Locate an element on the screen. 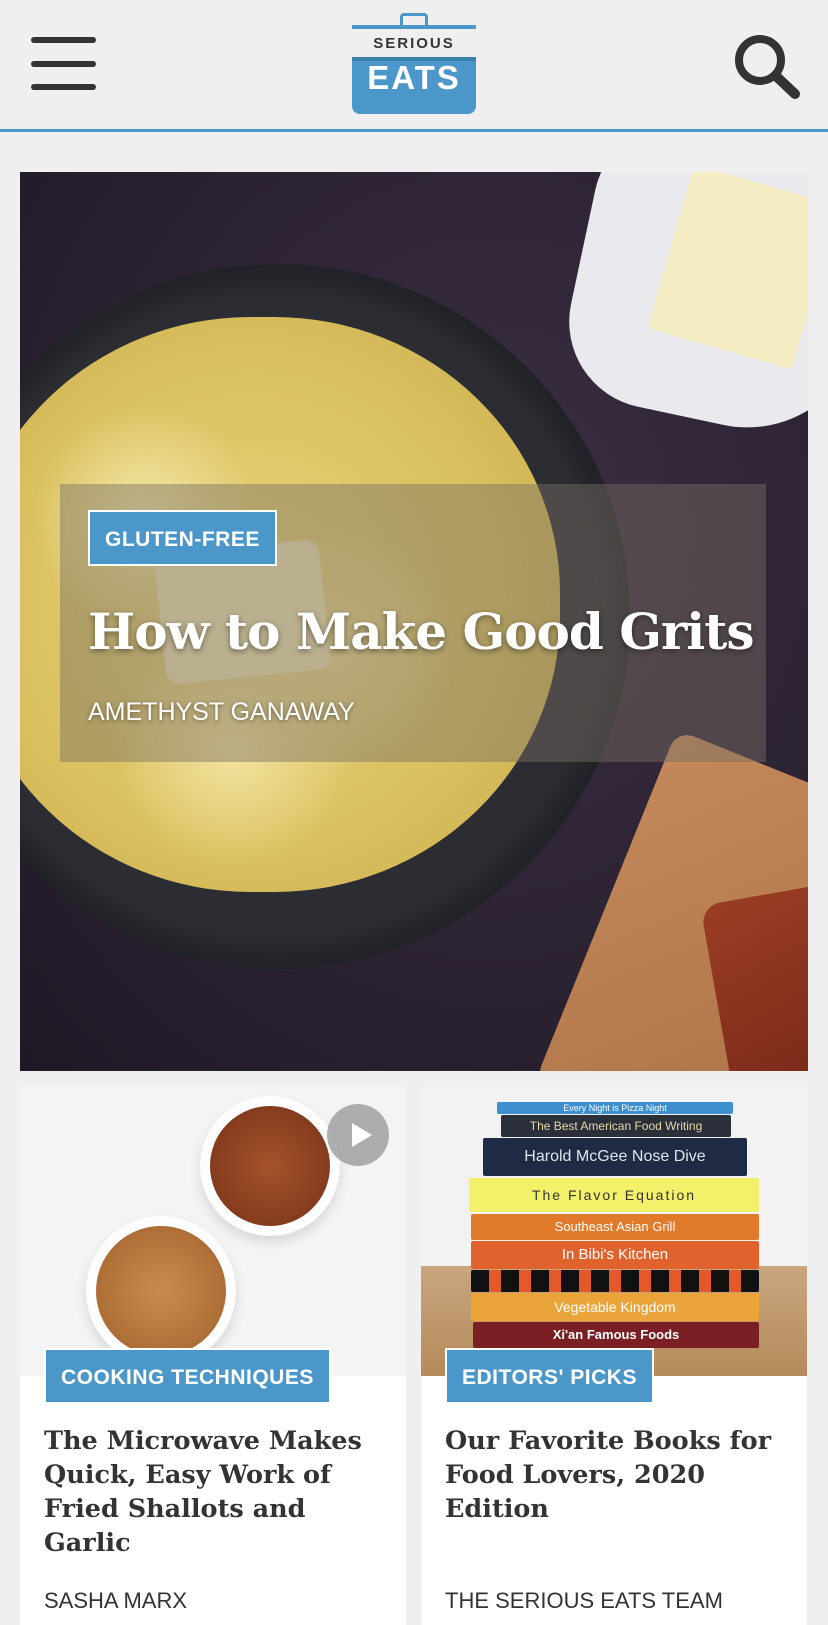 This screenshot has width=828, height=1625. card-category-tag: EDITORS' PICKS is located at coordinates (549, 1376).